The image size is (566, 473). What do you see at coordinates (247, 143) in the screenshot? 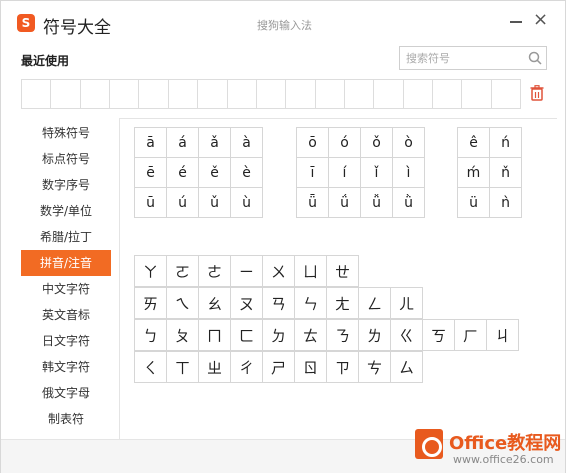
I see `symbol-cell: à` at bounding box center [247, 143].